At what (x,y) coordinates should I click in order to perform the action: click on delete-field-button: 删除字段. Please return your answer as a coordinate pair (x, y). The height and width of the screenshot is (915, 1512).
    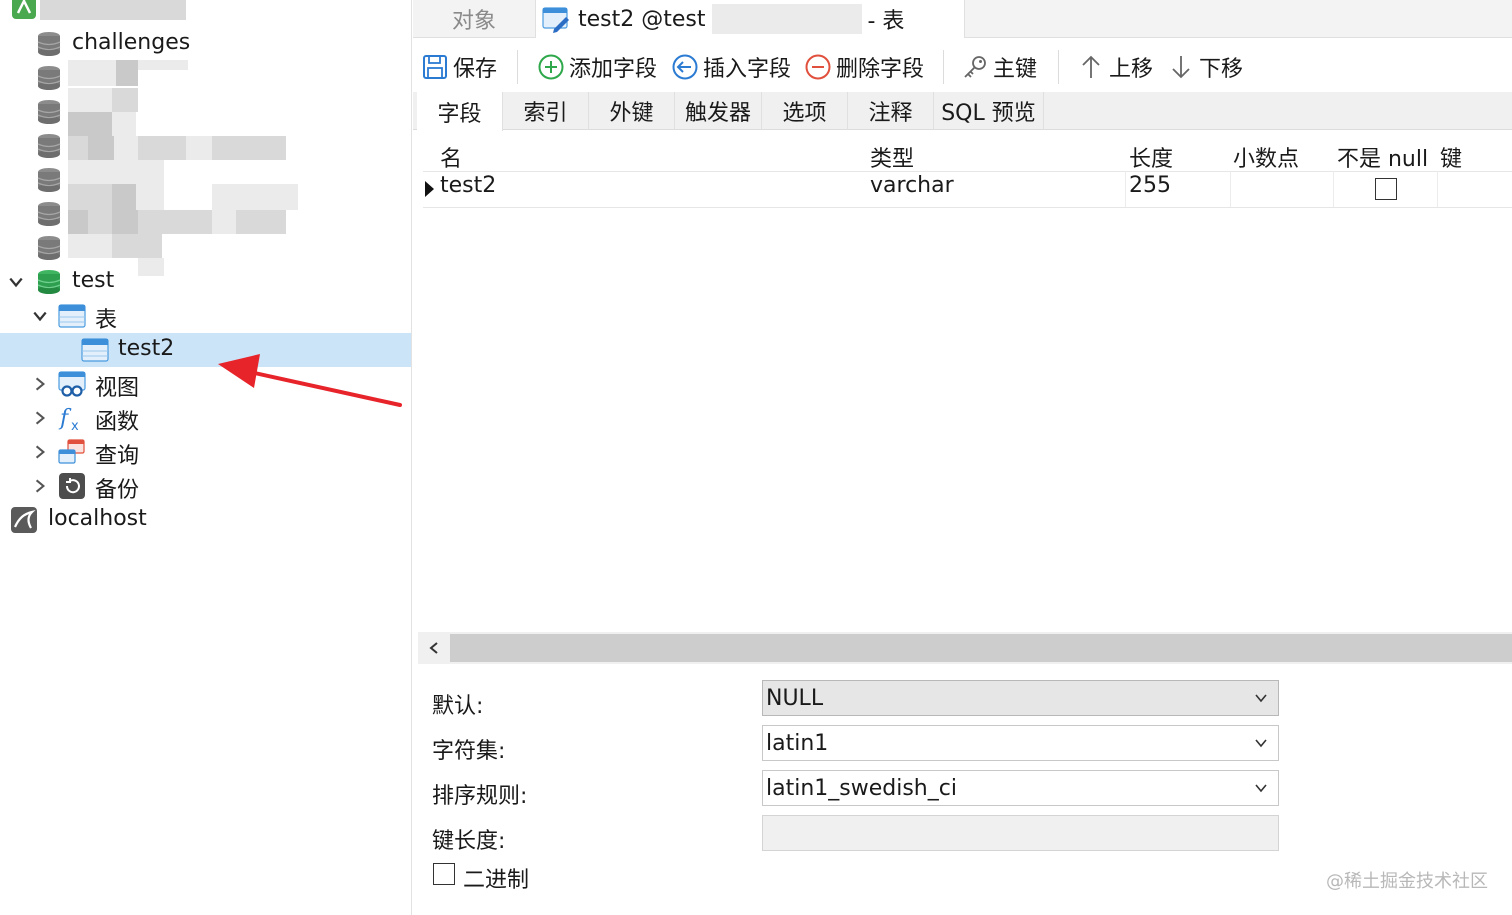
    Looking at the image, I should click on (864, 67).